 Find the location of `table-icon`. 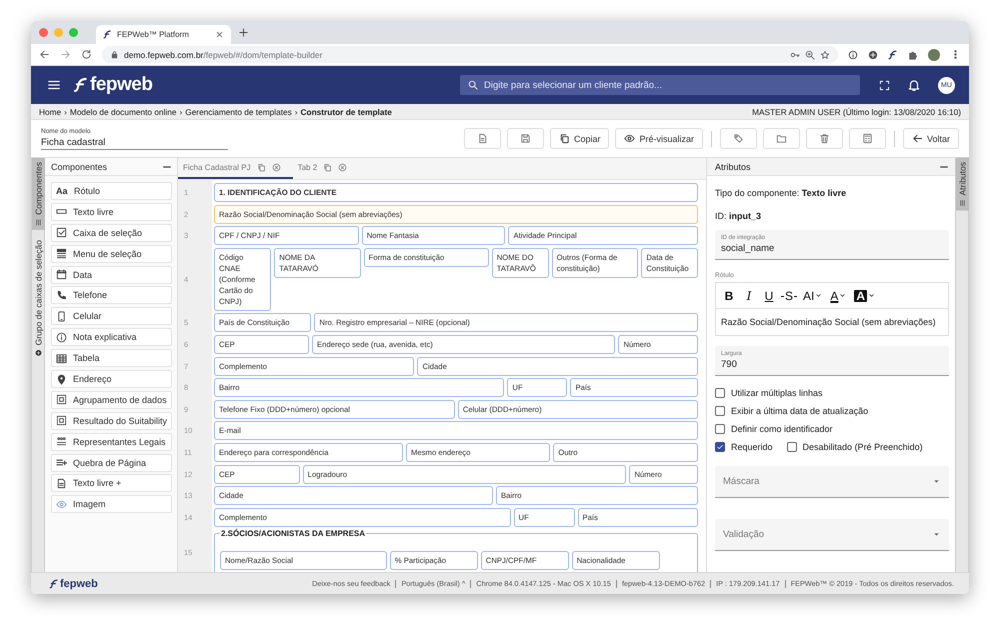

table-icon is located at coordinates (61, 358).